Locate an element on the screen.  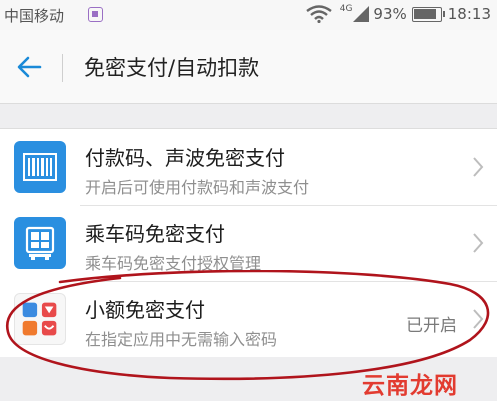
item-title: 小额免密支付 is located at coordinates (145, 310).